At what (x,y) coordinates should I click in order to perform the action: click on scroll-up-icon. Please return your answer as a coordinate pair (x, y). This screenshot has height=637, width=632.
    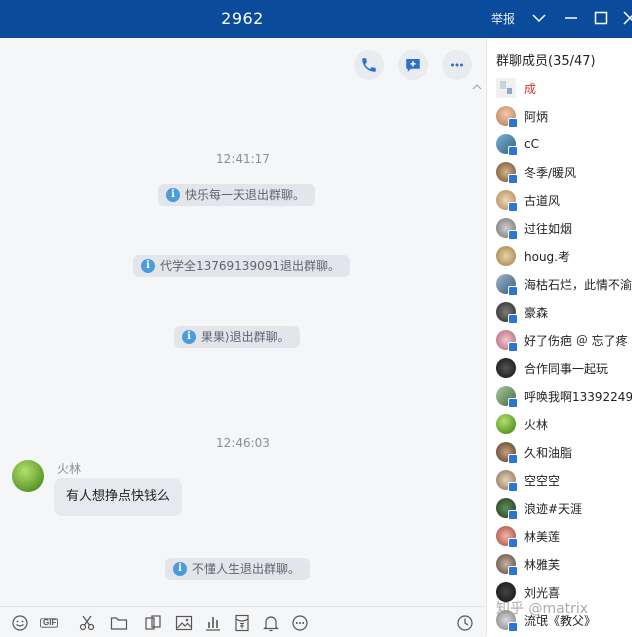
    Looking at the image, I should click on (477, 87).